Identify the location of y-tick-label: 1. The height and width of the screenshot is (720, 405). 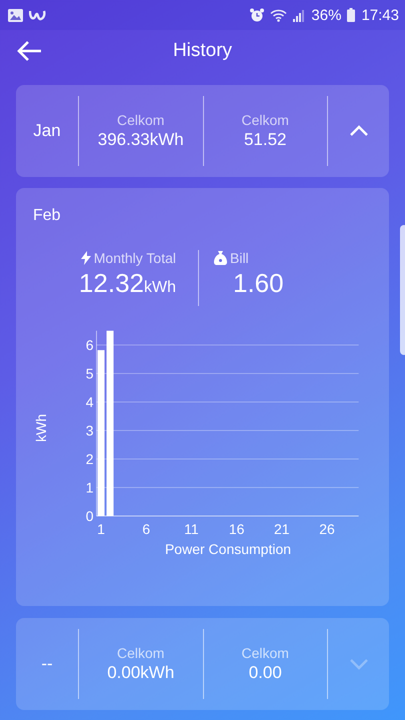
(90, 488).